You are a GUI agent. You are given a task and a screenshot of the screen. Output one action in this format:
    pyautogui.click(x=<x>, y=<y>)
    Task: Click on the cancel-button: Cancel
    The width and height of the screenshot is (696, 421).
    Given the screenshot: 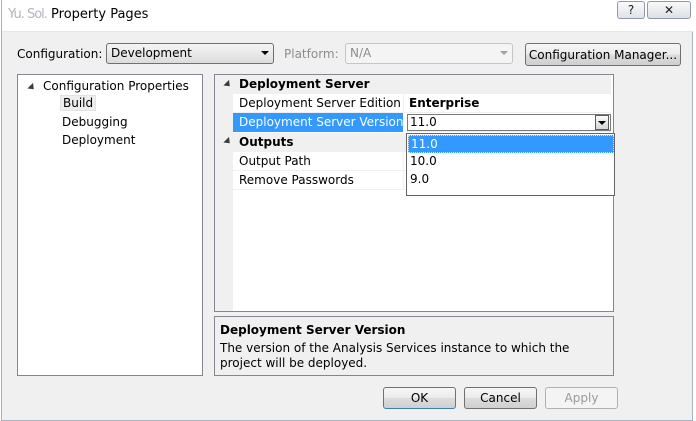 What is the action you would take?
    pyautogui.click(x=500, y=398)
    